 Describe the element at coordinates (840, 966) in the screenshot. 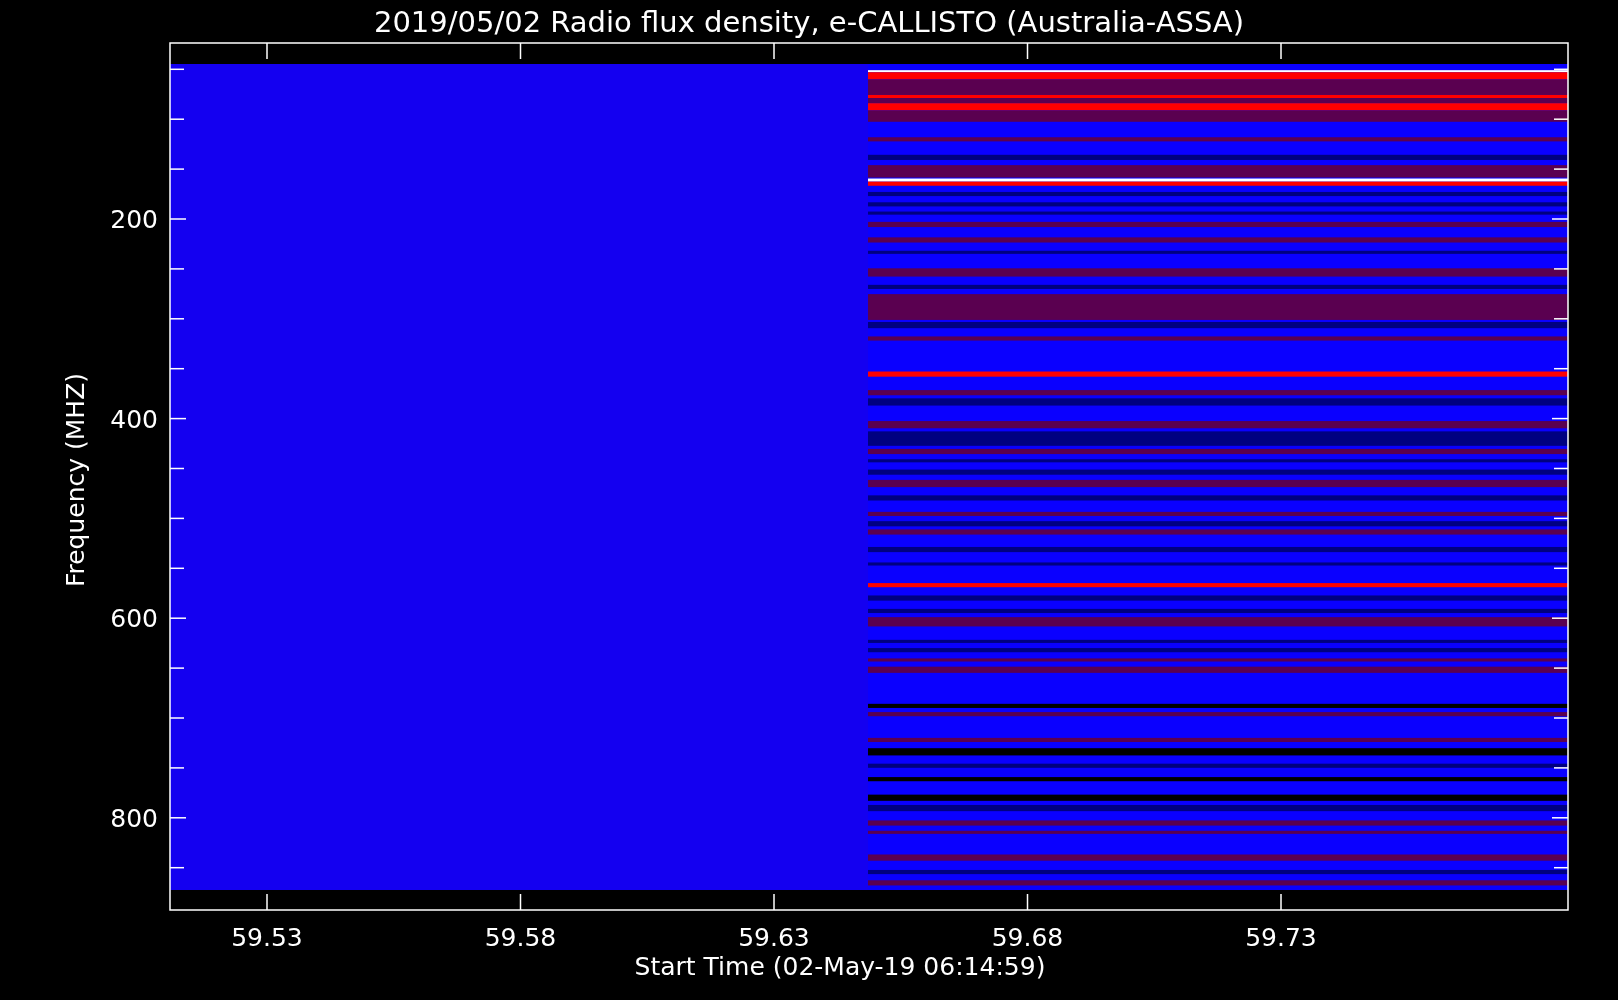

I see `x-axis-label: Start Time (02-May-19 06:14:59)` at that location.